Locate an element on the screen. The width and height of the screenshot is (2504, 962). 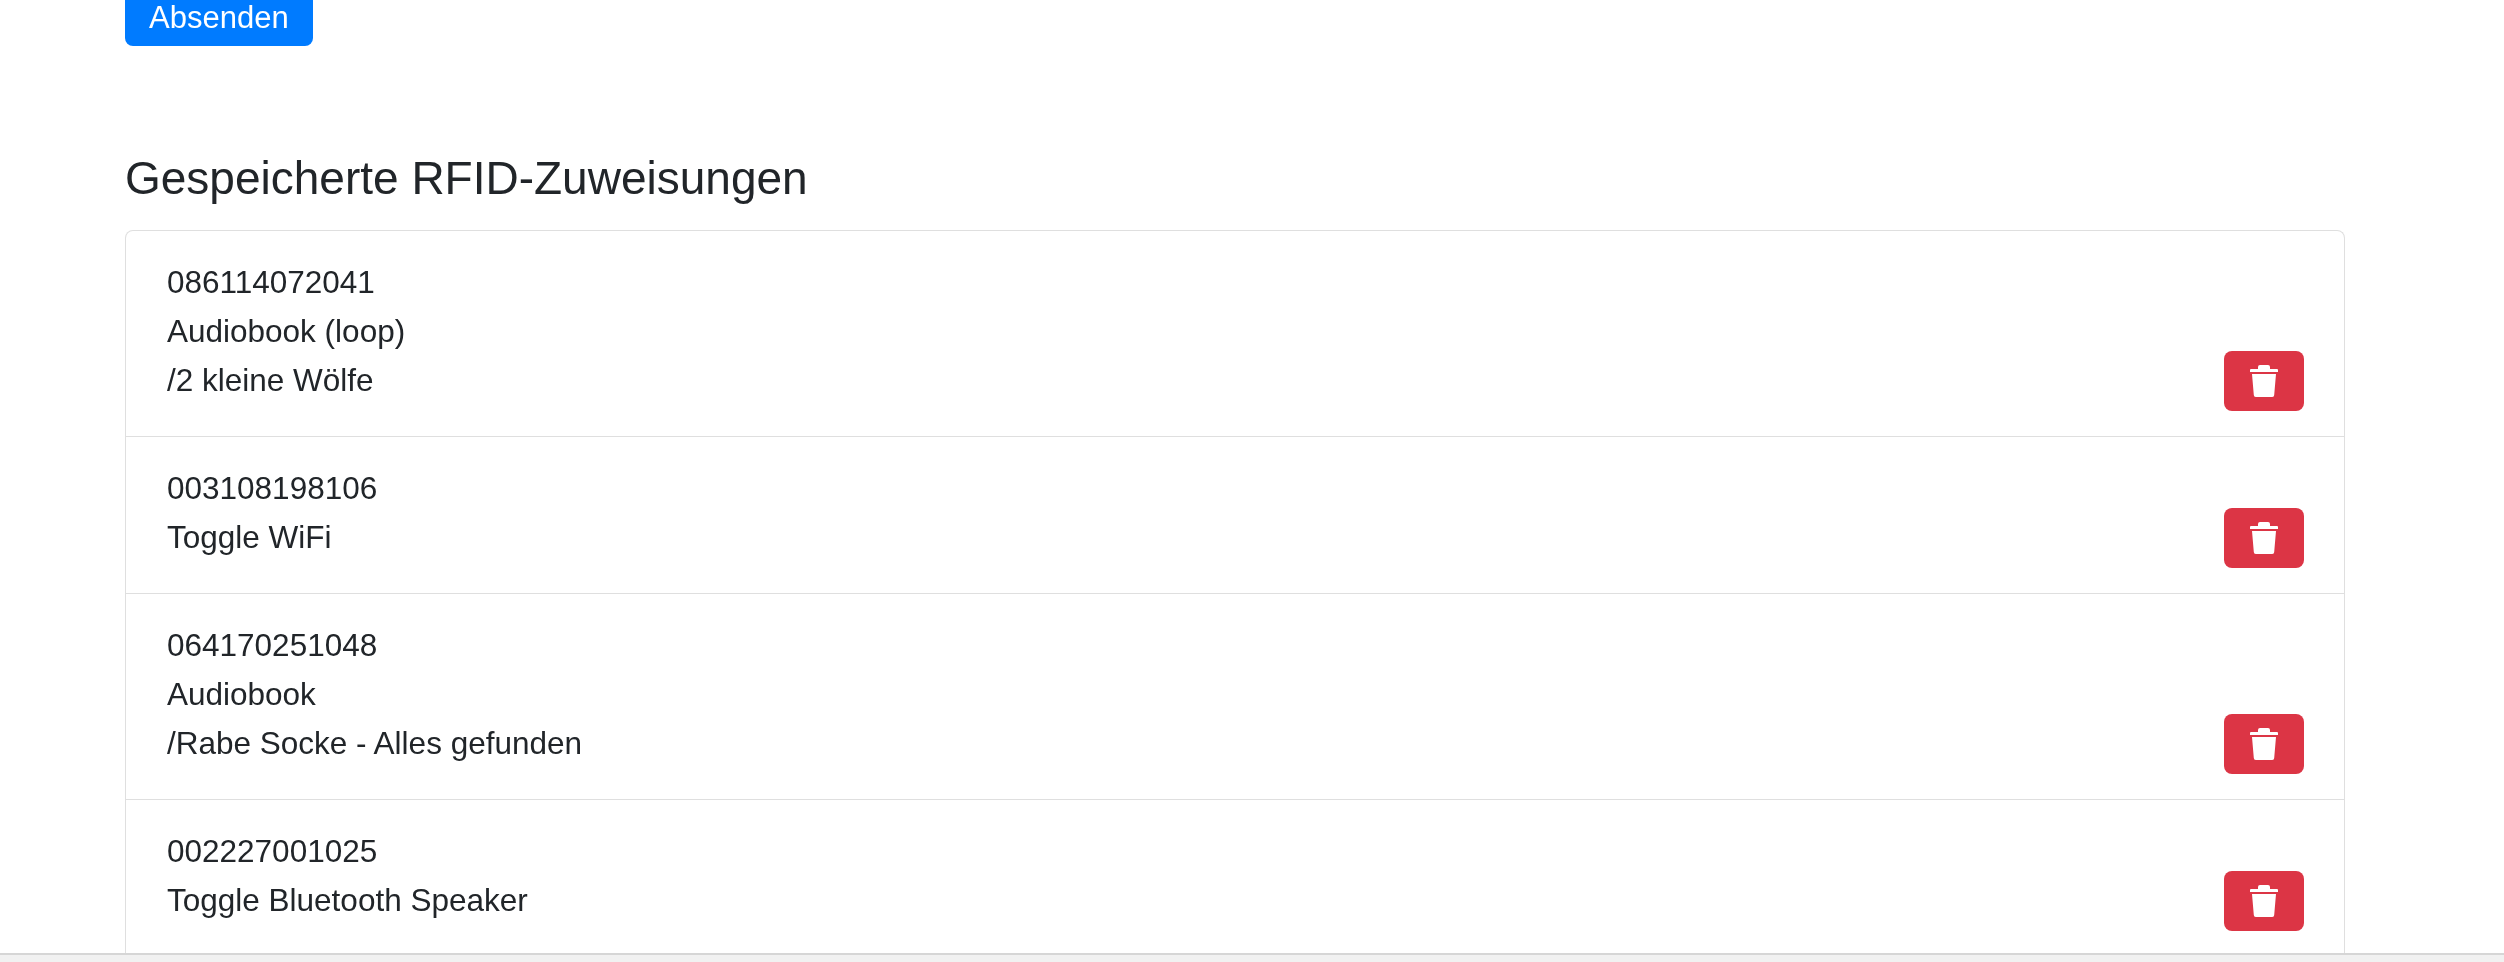
folder-path: /Rabe Socke - Alles gefunden is located at coordinates (375, 743).